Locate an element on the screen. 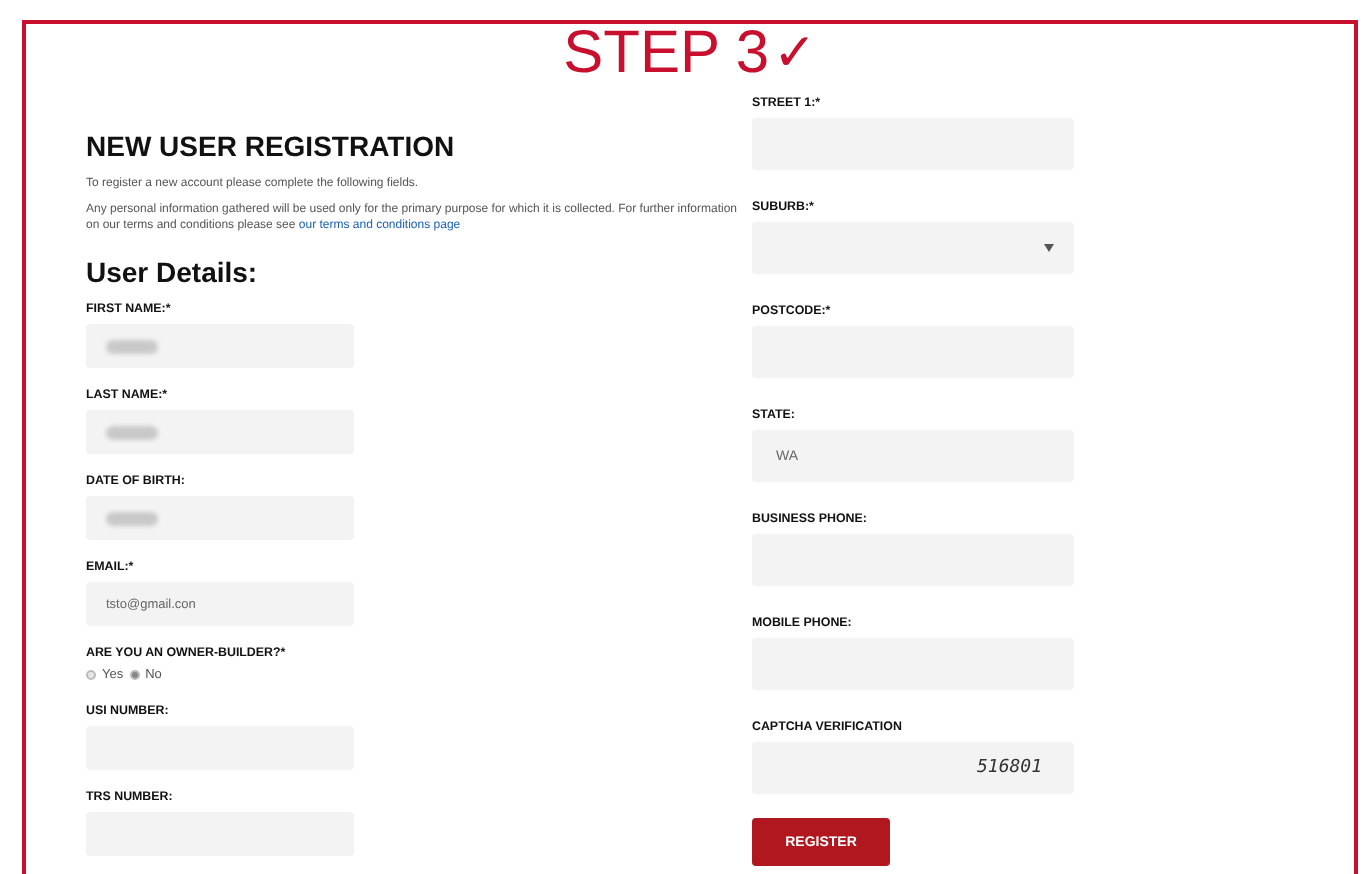  caret-icon is located at coordinates (1049, 248).